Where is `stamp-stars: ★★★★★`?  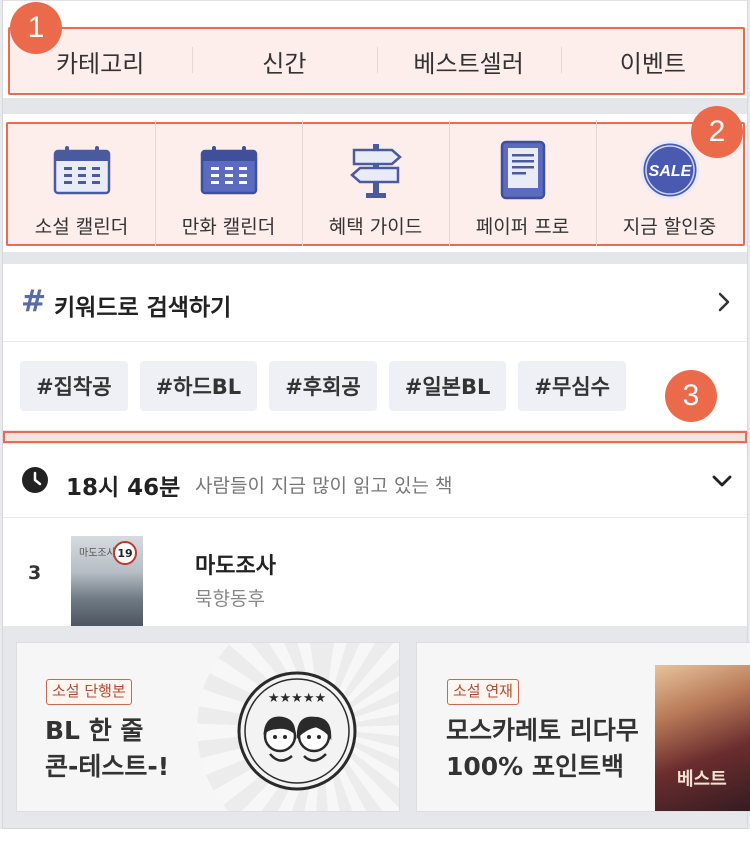 stamp-stars: ★★★★★ is located at coordinates (297, 698).